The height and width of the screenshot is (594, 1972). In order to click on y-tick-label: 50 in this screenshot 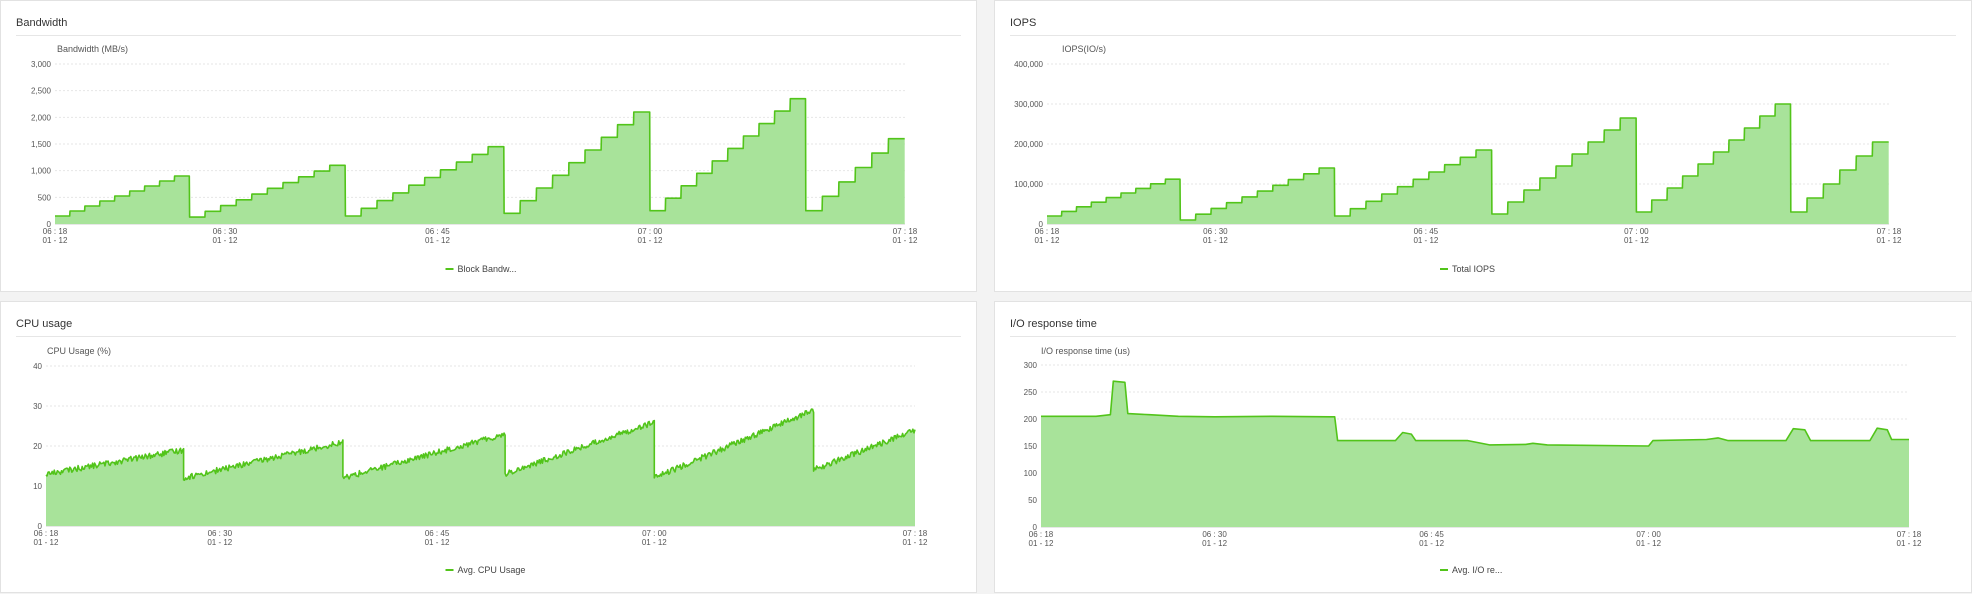, I will do `click(1032, 500)`.